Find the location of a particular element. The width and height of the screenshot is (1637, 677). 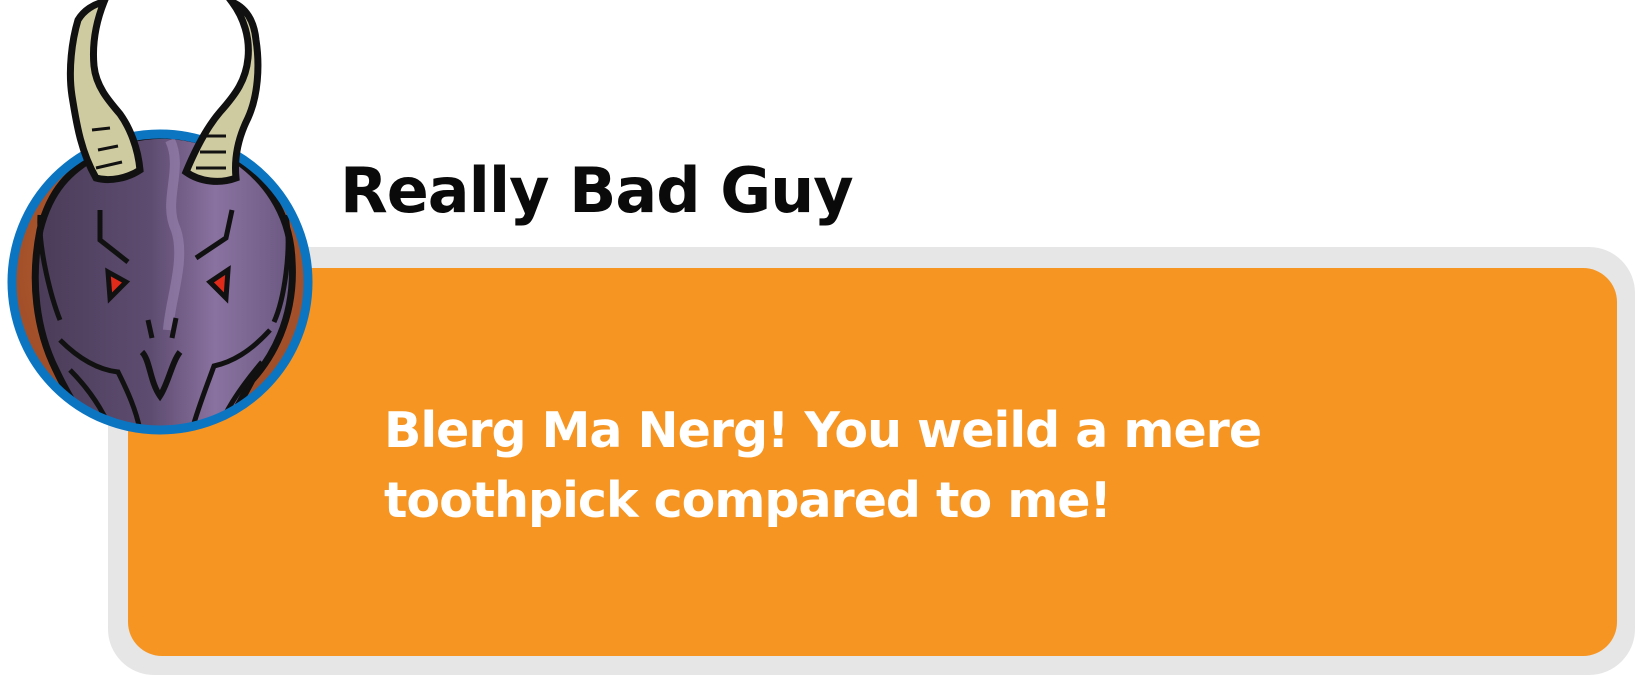

right-horn is located at coordinates (221, 92).